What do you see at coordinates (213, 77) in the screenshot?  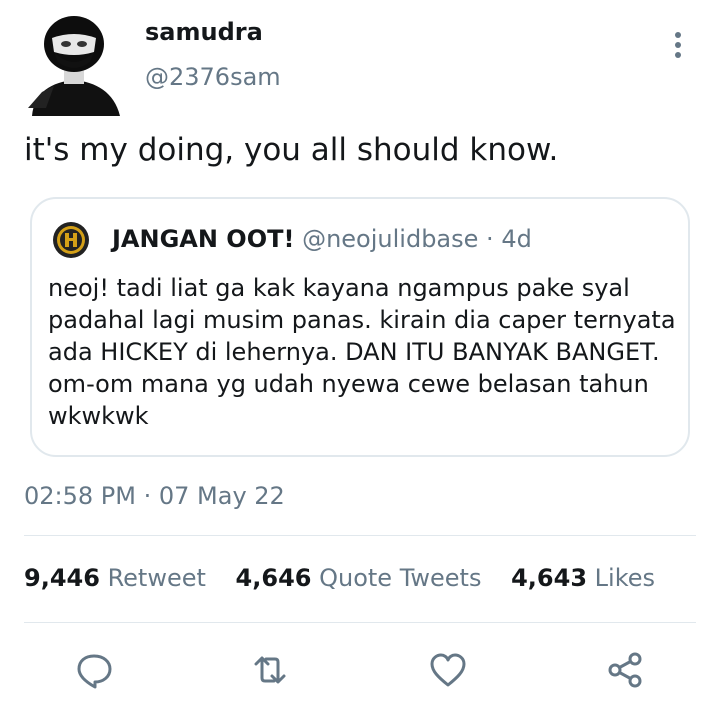 I see `author-handle: @2376sam` at bounding box center [213, 77].